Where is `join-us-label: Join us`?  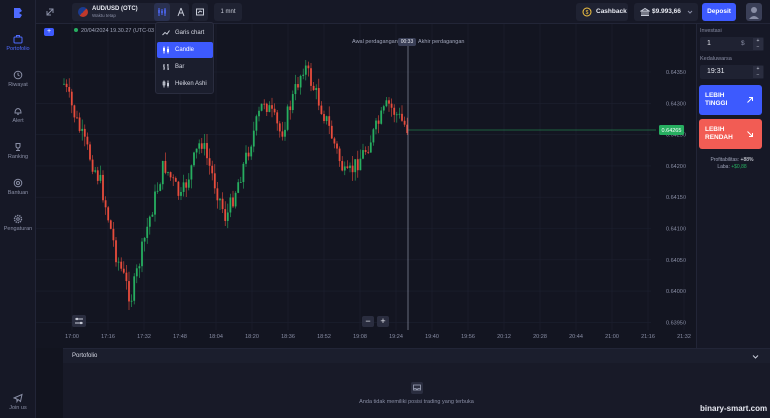
join-us-label: Join us is located at coordinates (18, 408).